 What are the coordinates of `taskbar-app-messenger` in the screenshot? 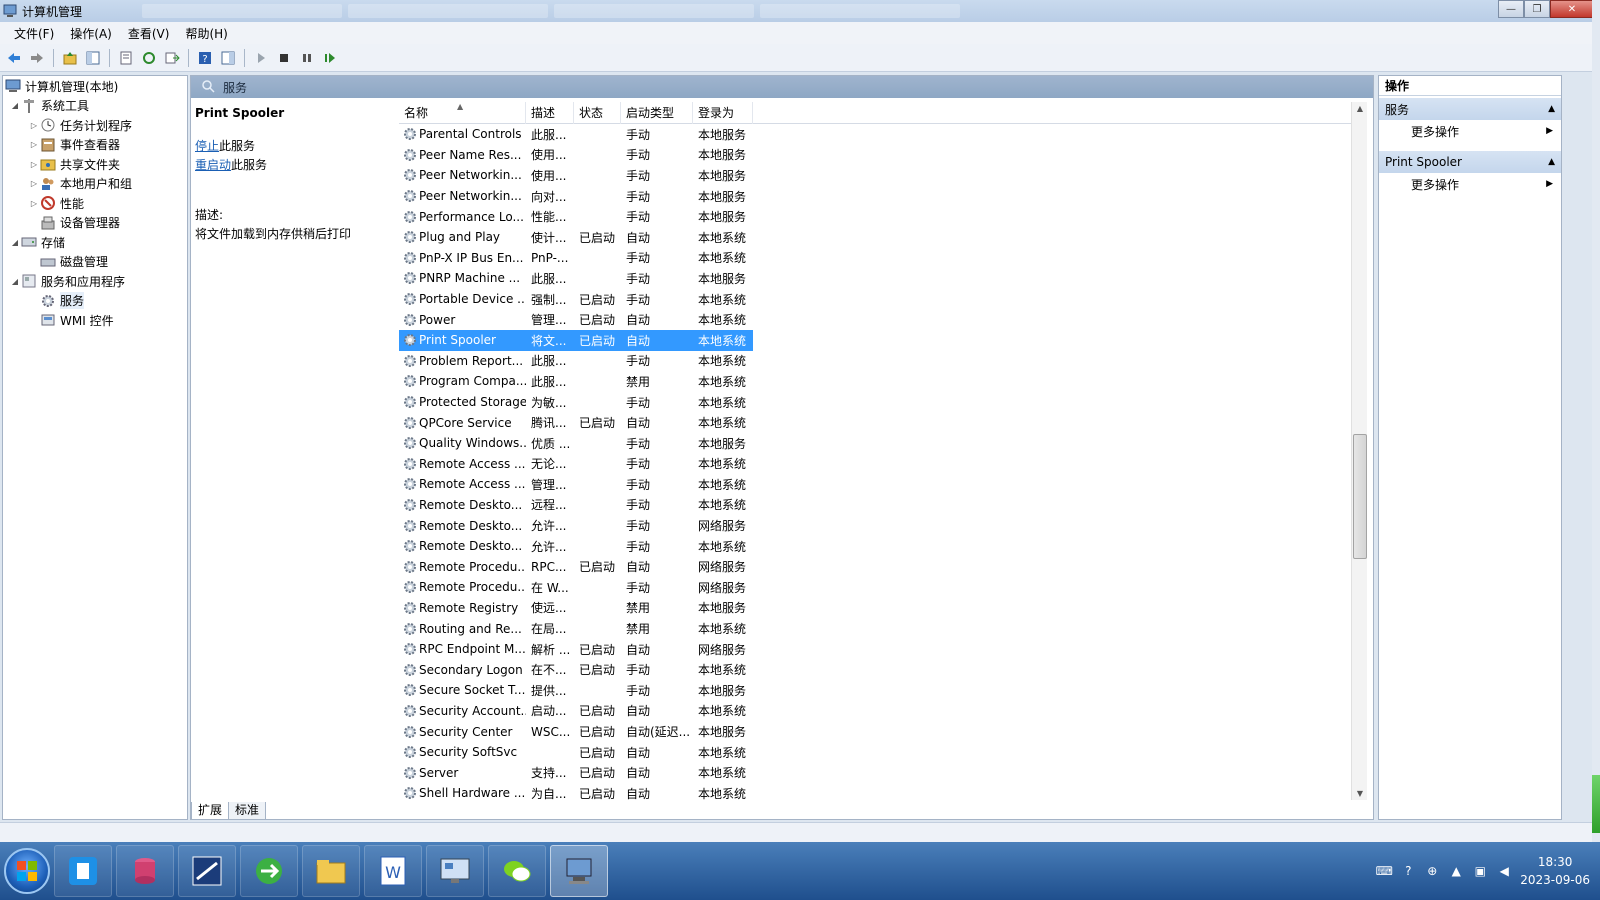 It's located at (83, 871).